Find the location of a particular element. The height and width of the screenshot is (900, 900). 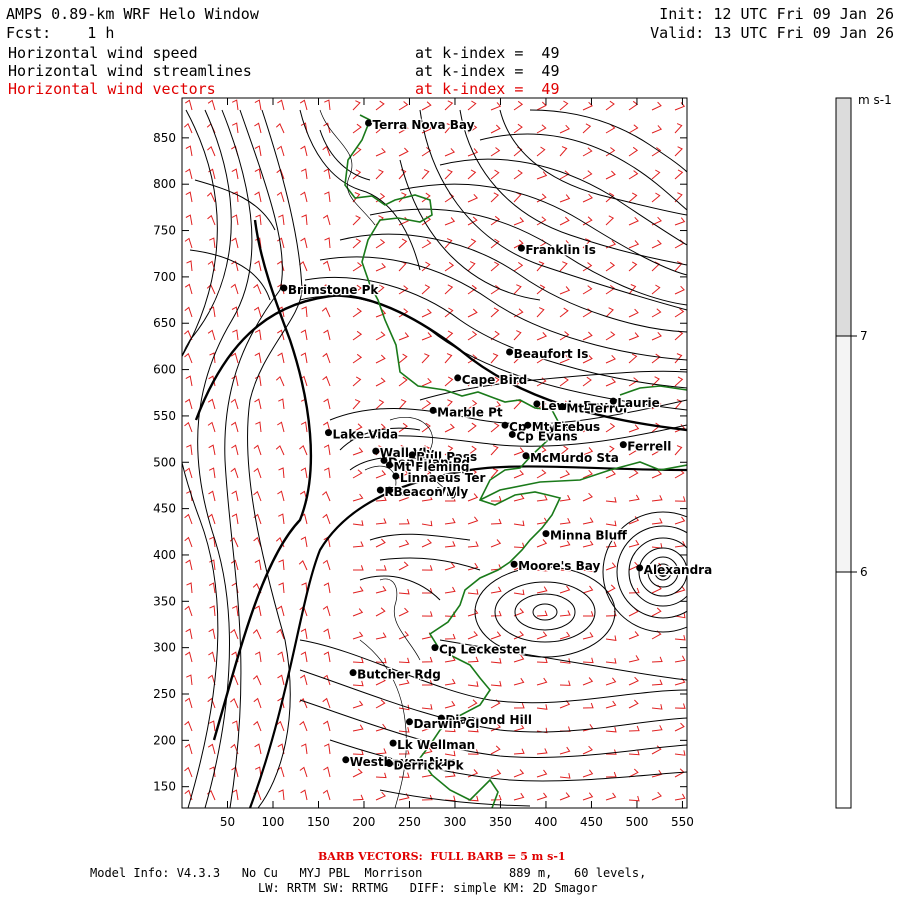

x-tick-label: 500 is located at coordinates (637, 822).